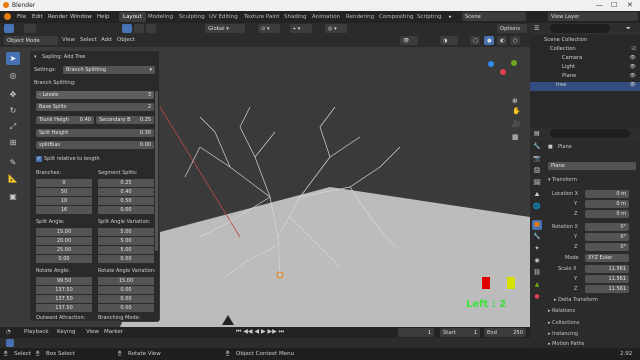 This screenshot has width=640, height=360. I want to click on panel-collapse-icon: ▾, so click(35, 57).